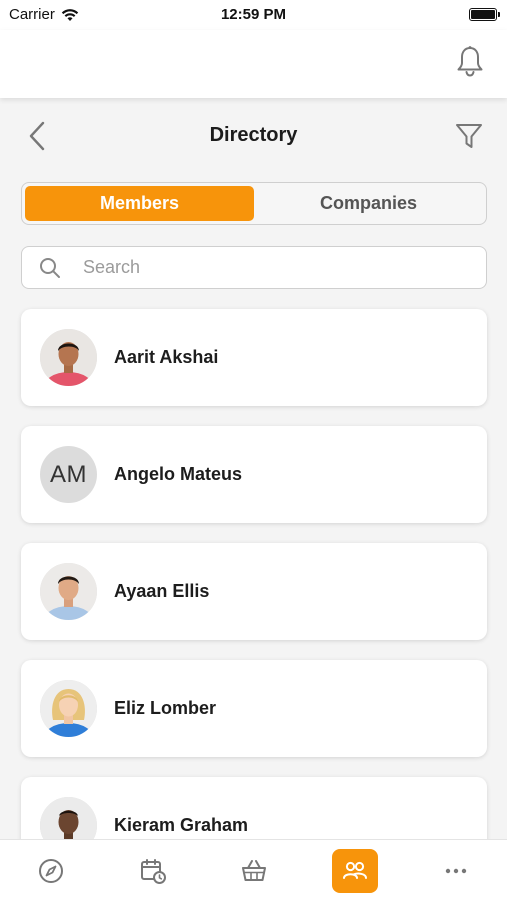 Image resolution: width=507 pixels, height=900 pixels. I want to click on people-icon, so click(355, 870).